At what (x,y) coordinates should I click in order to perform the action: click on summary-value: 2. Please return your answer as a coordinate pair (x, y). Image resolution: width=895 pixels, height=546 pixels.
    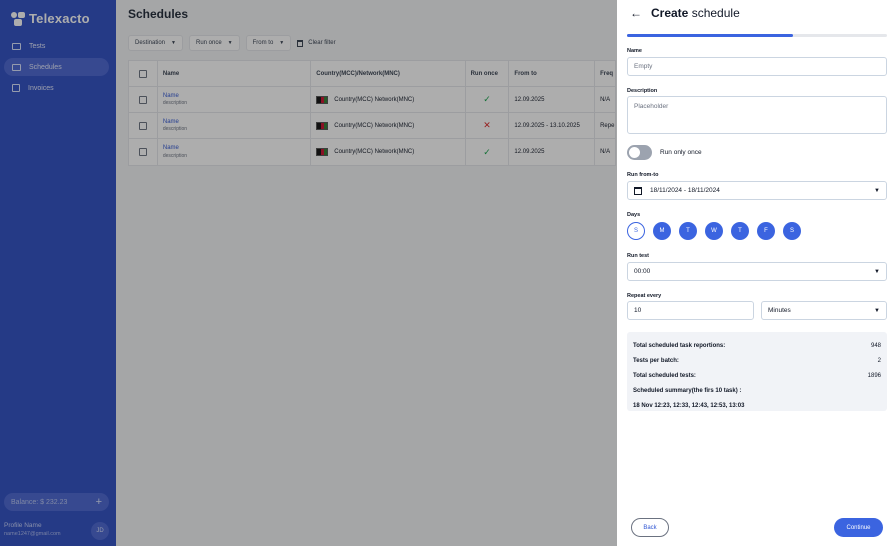
    Looking at the image, I should click on (879, 360).